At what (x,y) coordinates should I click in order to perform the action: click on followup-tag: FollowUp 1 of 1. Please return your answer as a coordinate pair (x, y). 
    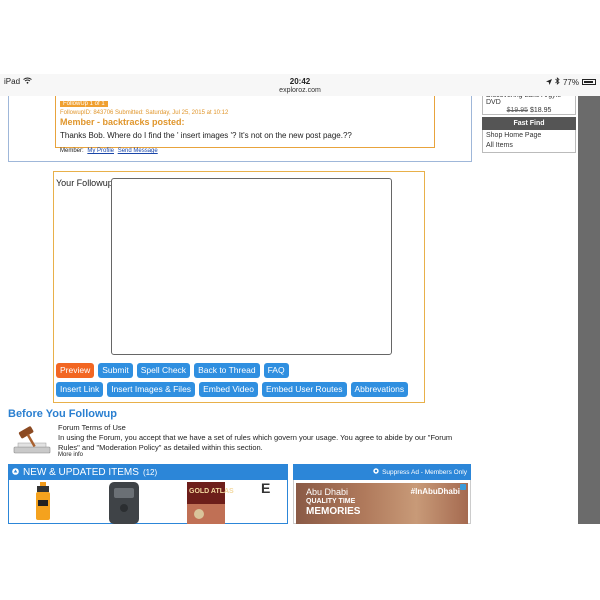
    Looking at the image, I should click on (84, 104).